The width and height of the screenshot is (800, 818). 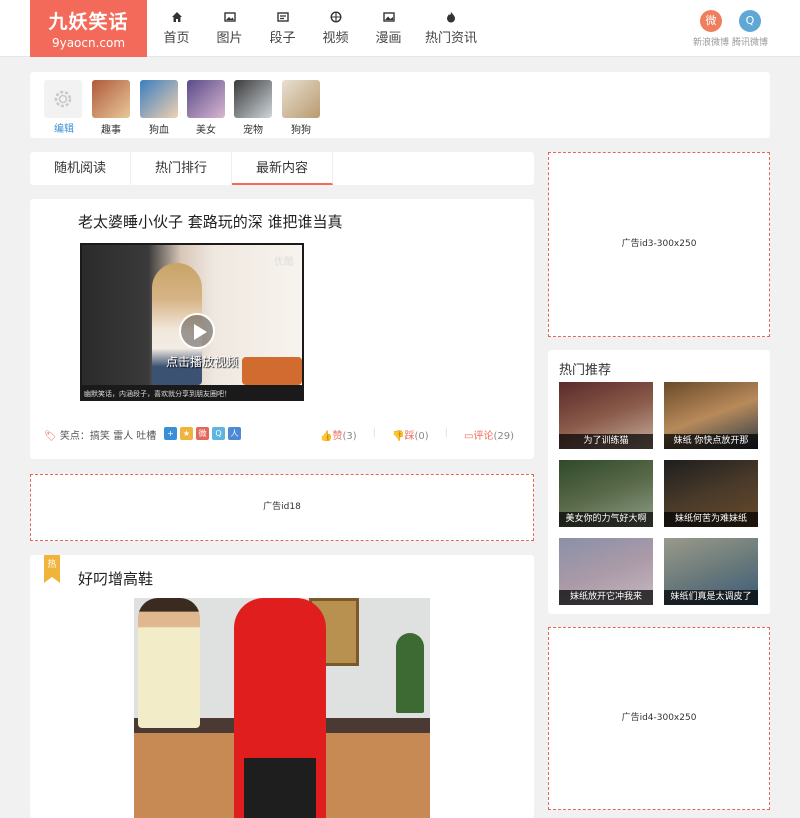 I want to click on hot-item: 妹纸何苦为难妹纸, so click(x=711, y=493).